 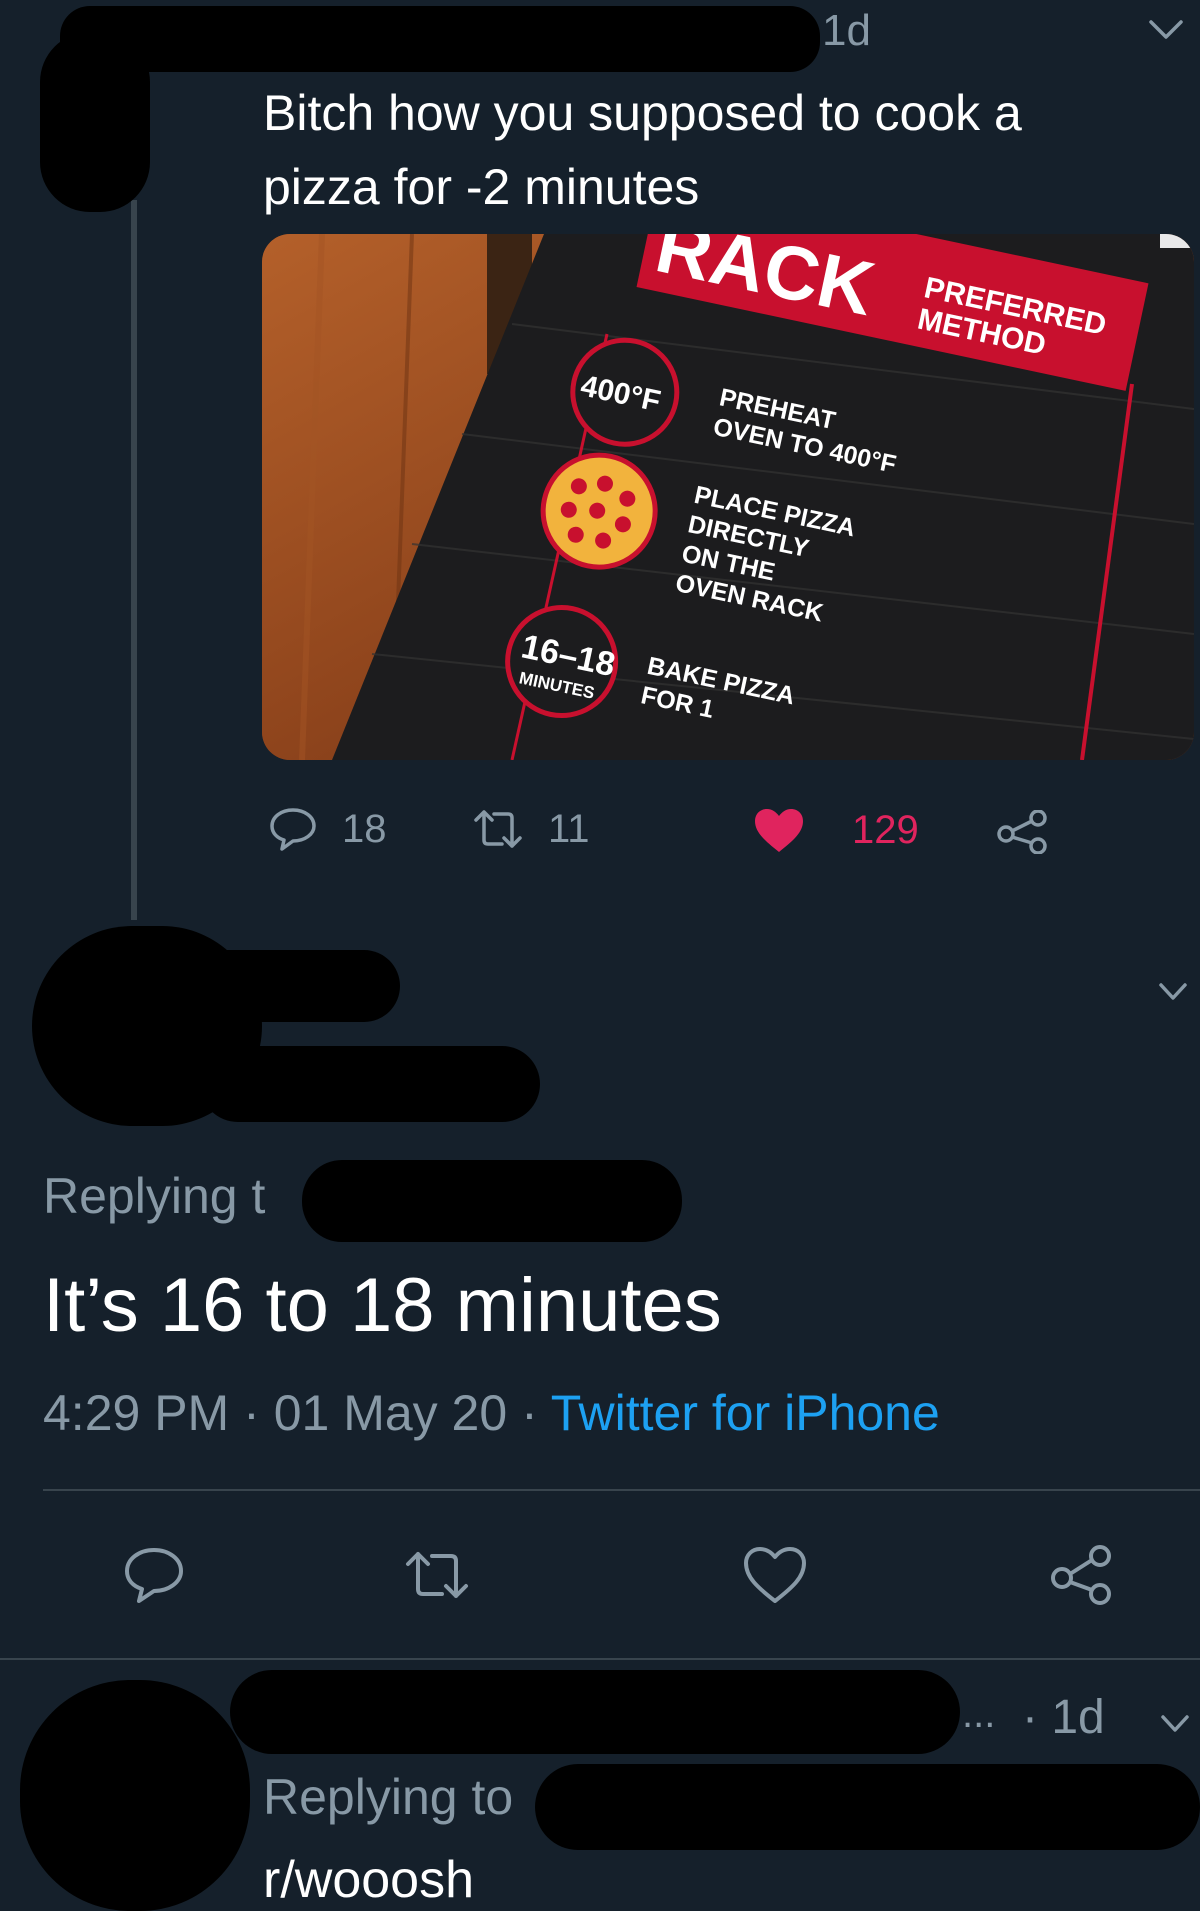 What do you see at coordinates (745, 1413) in the screenshot?
I see `tweet-source-link: Twitter for iPhone` at bounding box center [745, 1413].